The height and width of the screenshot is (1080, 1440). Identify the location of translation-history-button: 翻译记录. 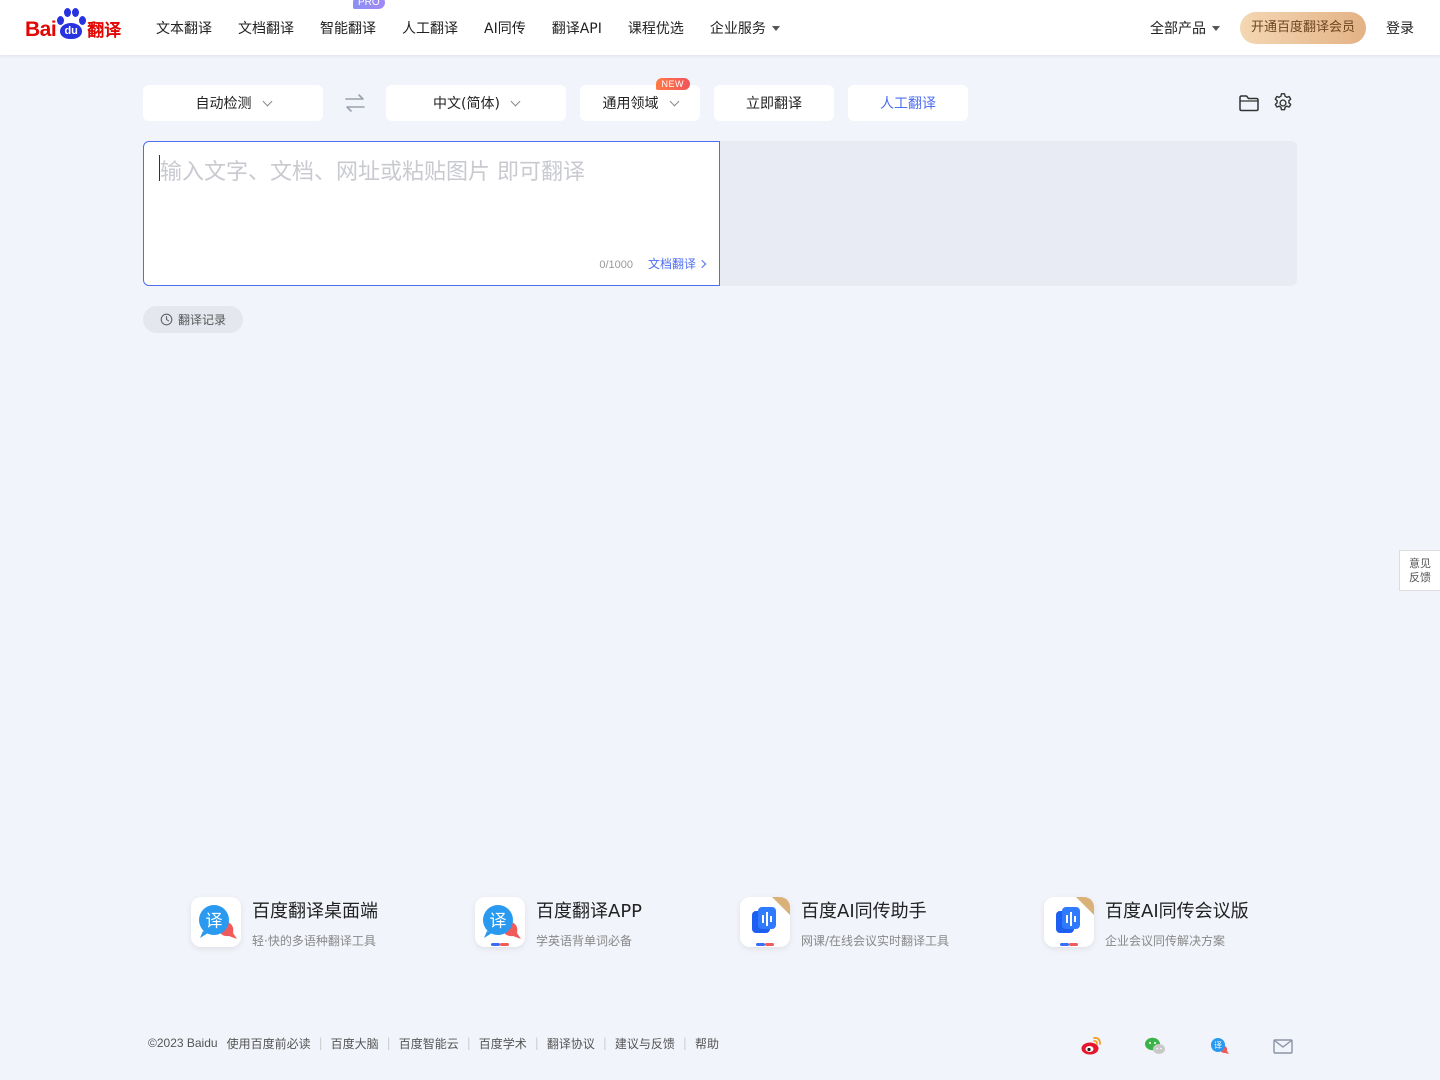
(193, 319).